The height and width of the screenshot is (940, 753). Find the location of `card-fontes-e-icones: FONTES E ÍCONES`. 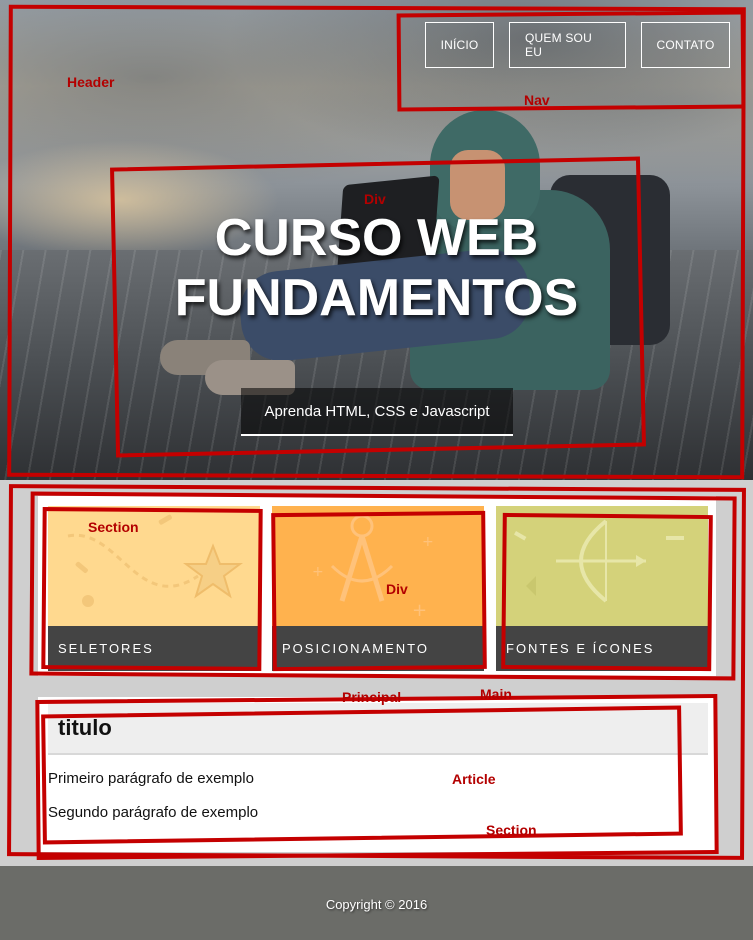

card-fontes-e-icones: FONTES E ÍCONES is located at coordinates (602, 588).